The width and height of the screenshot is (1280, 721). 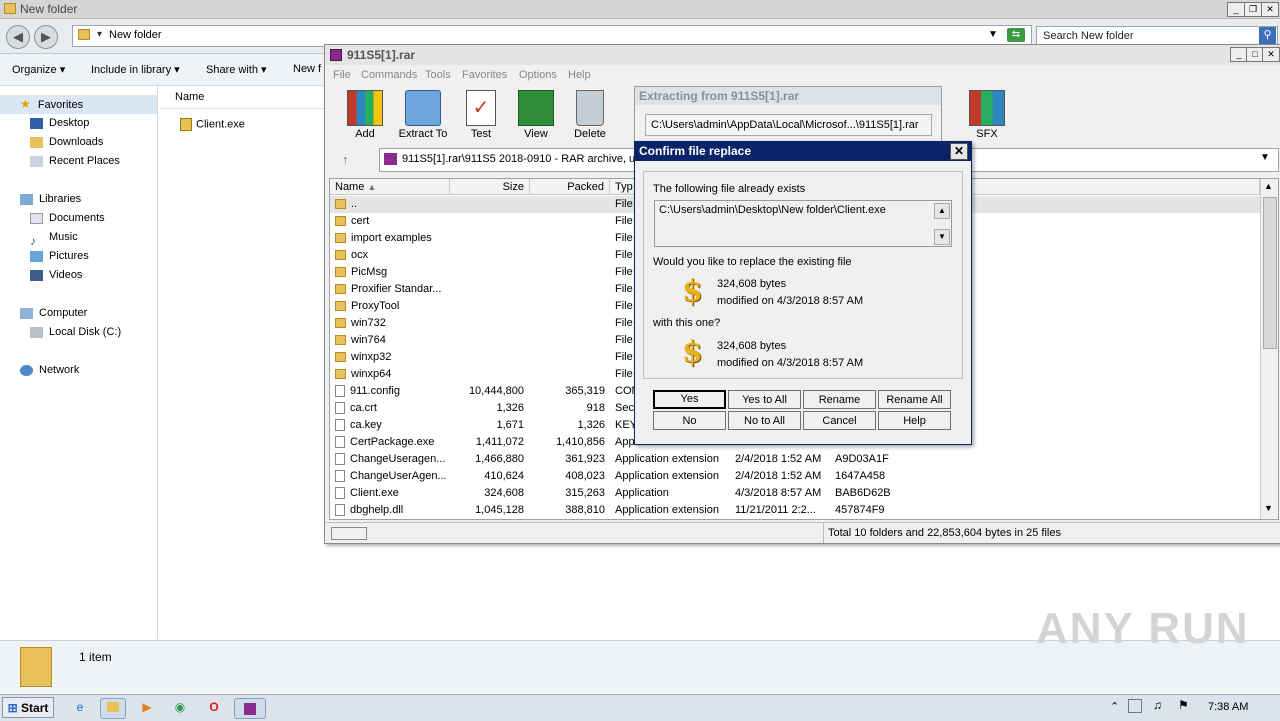 I want to click on tool-view: View, so click(x=536, y=115).